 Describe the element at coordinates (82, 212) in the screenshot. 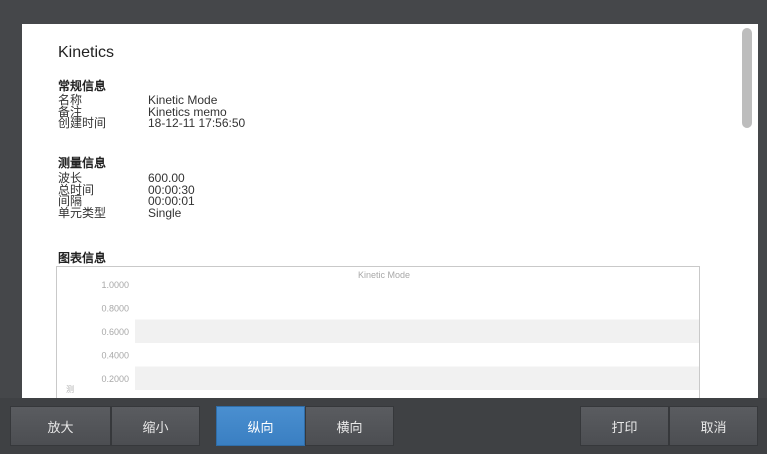

I see `measurement-key: 单元类型` at that location.